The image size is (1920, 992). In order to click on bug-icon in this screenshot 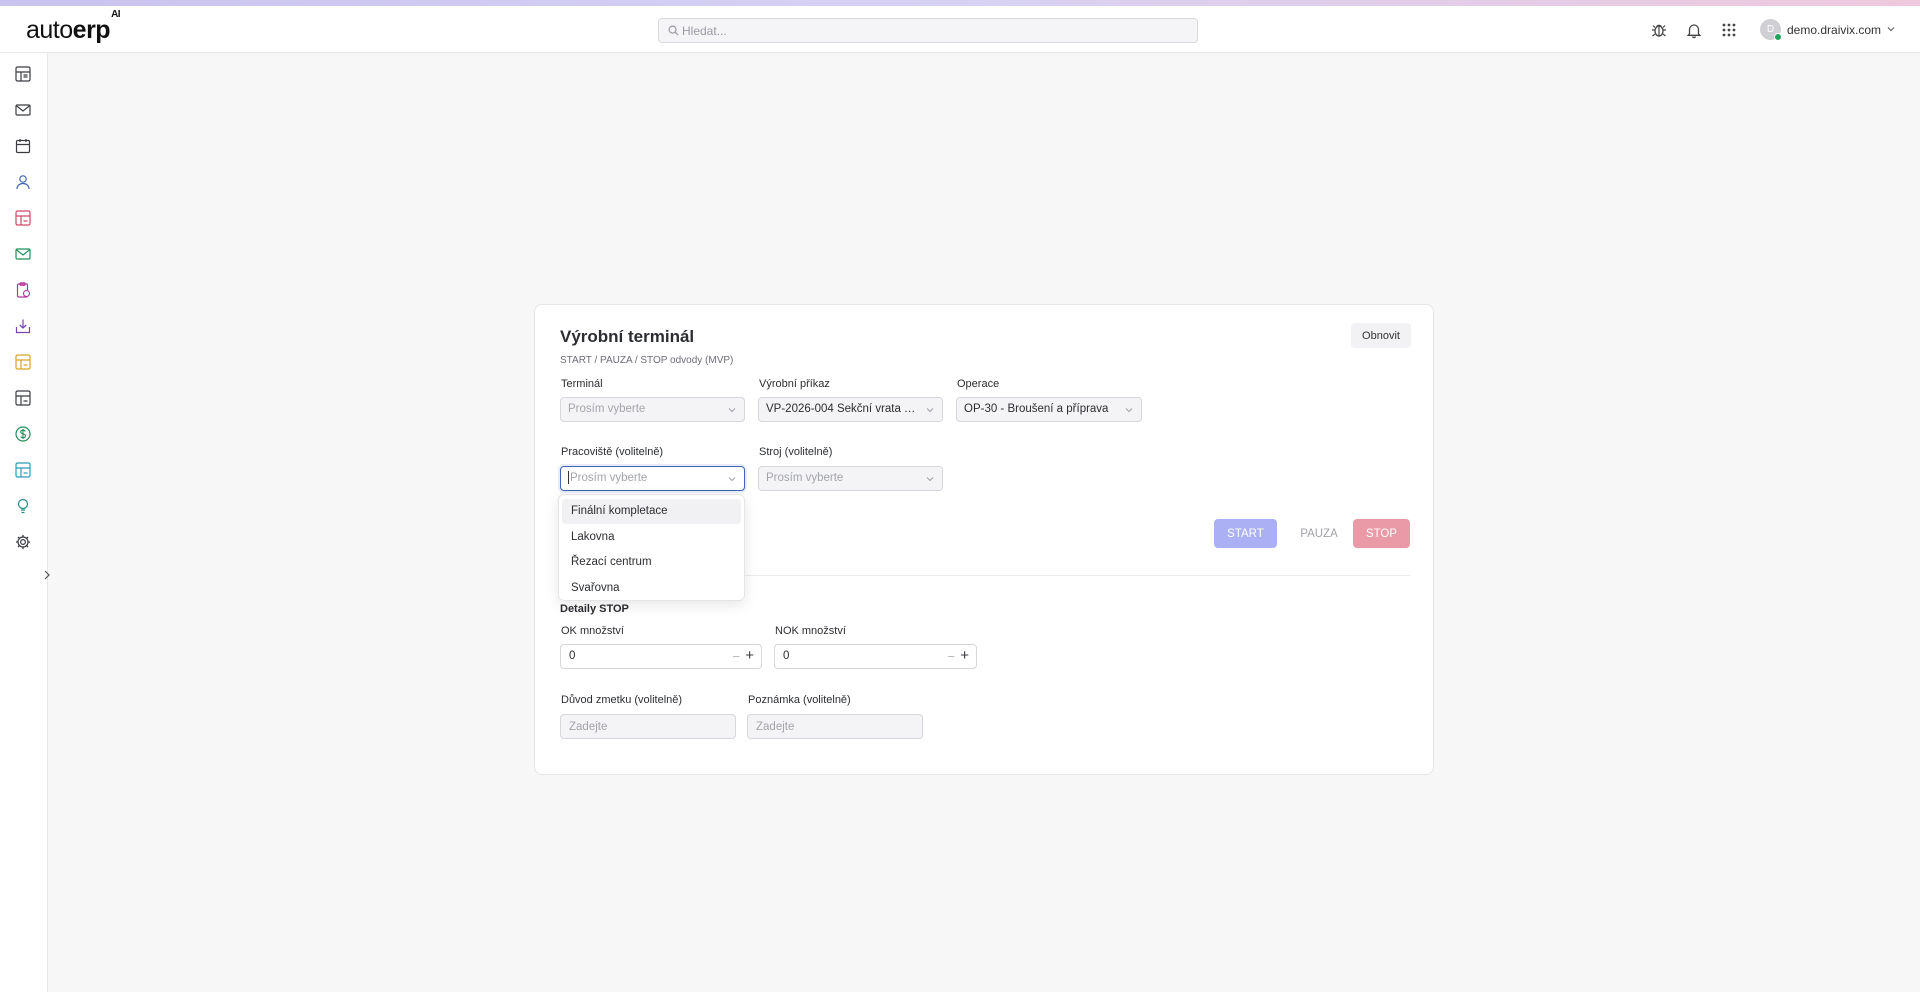, I will do `click(1659, 30)`.